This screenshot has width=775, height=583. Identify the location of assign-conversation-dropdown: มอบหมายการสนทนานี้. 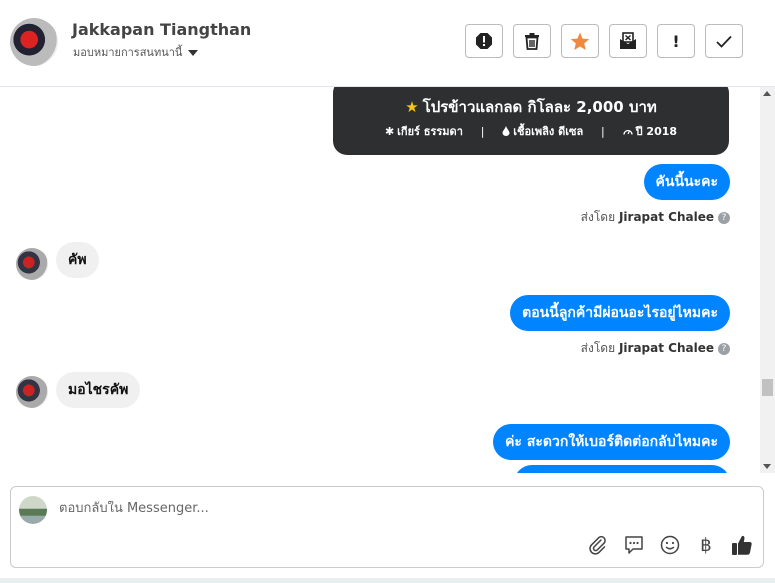
(136, 52).